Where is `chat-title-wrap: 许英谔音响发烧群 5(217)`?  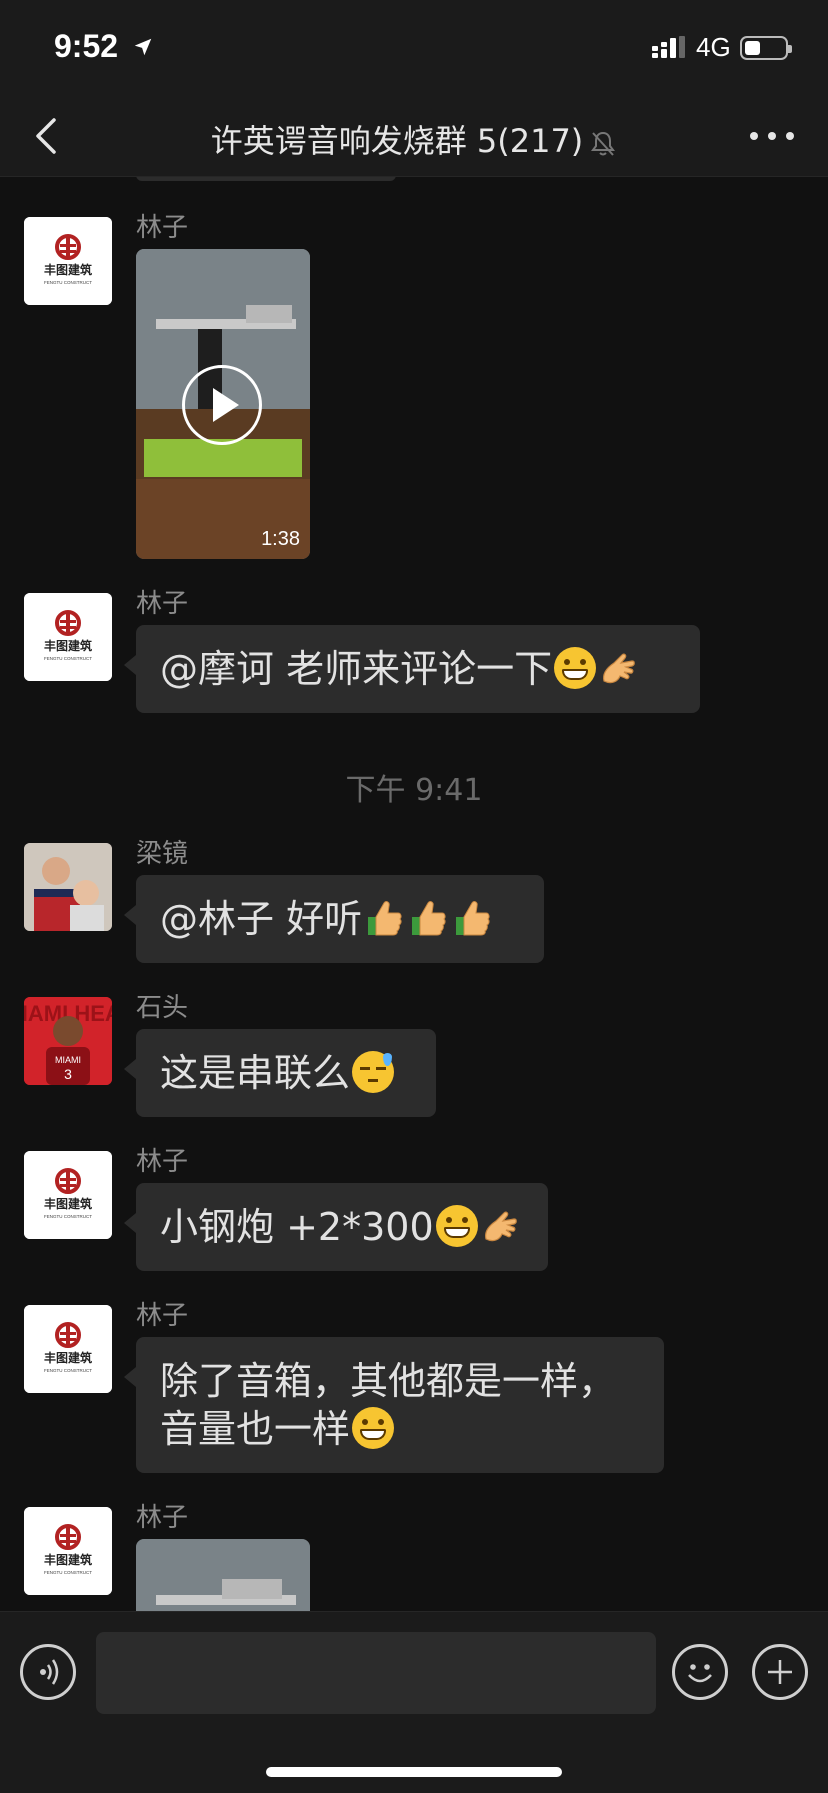 chat-title-wrap: 许英谔音响发烧群 5(217) is located at coordinates (414, 139).